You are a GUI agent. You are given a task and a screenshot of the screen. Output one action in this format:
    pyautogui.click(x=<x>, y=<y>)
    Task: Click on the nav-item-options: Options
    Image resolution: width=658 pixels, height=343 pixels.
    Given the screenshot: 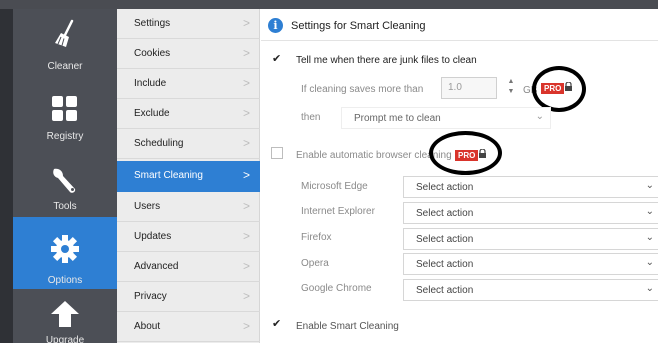 What is the action you would take?
    pyautogui.click(x=65, y=253)
    